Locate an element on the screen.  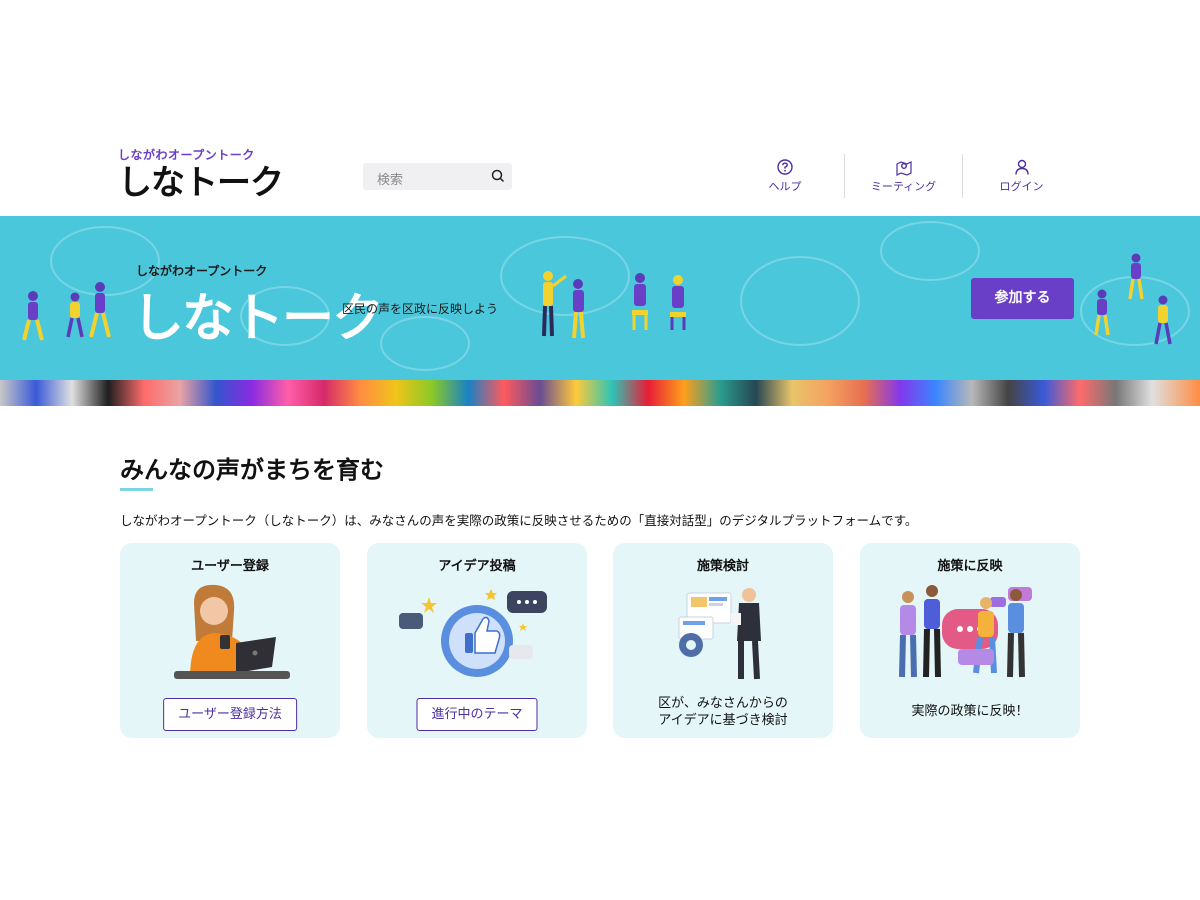
map-pin-icon is located at coordinates (903, 168).